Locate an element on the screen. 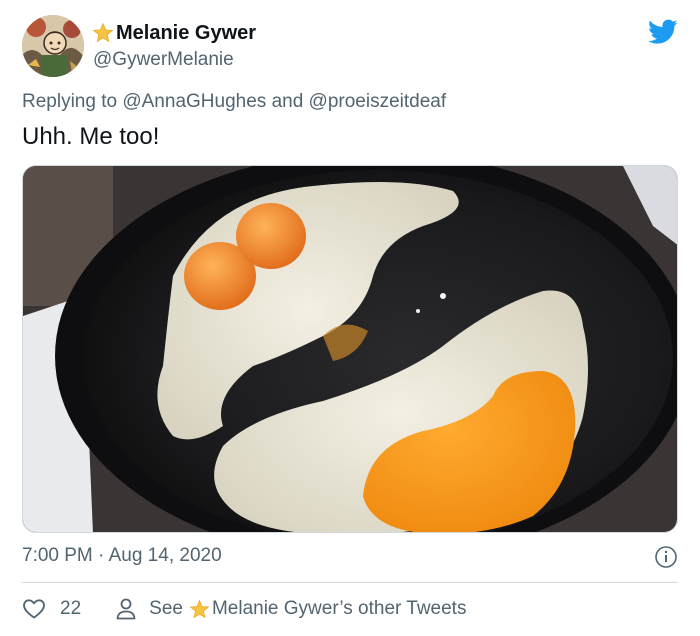 Image resolution: width=700 pixels, height=636 pixels. tweet-actions: 22 See Melanie Gywer’s other Tweets is located at coordinates (244, 609).